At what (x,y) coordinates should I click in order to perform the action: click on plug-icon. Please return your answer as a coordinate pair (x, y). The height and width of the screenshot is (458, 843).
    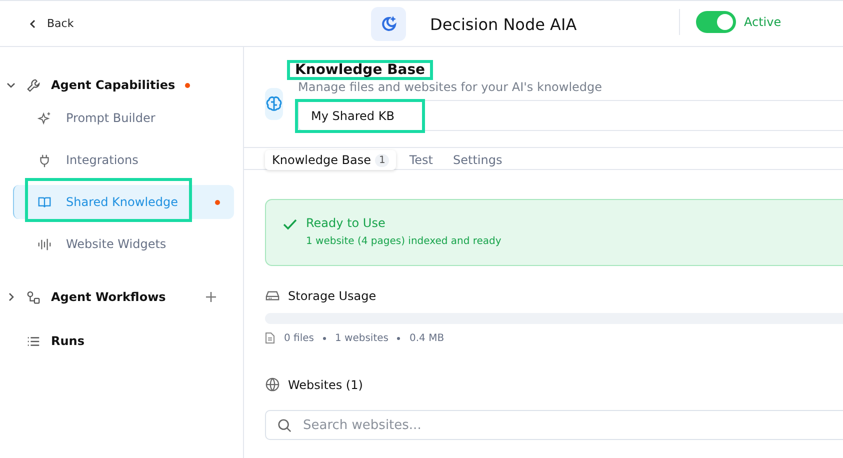
    Looking at the image, I should click on (44, 160).